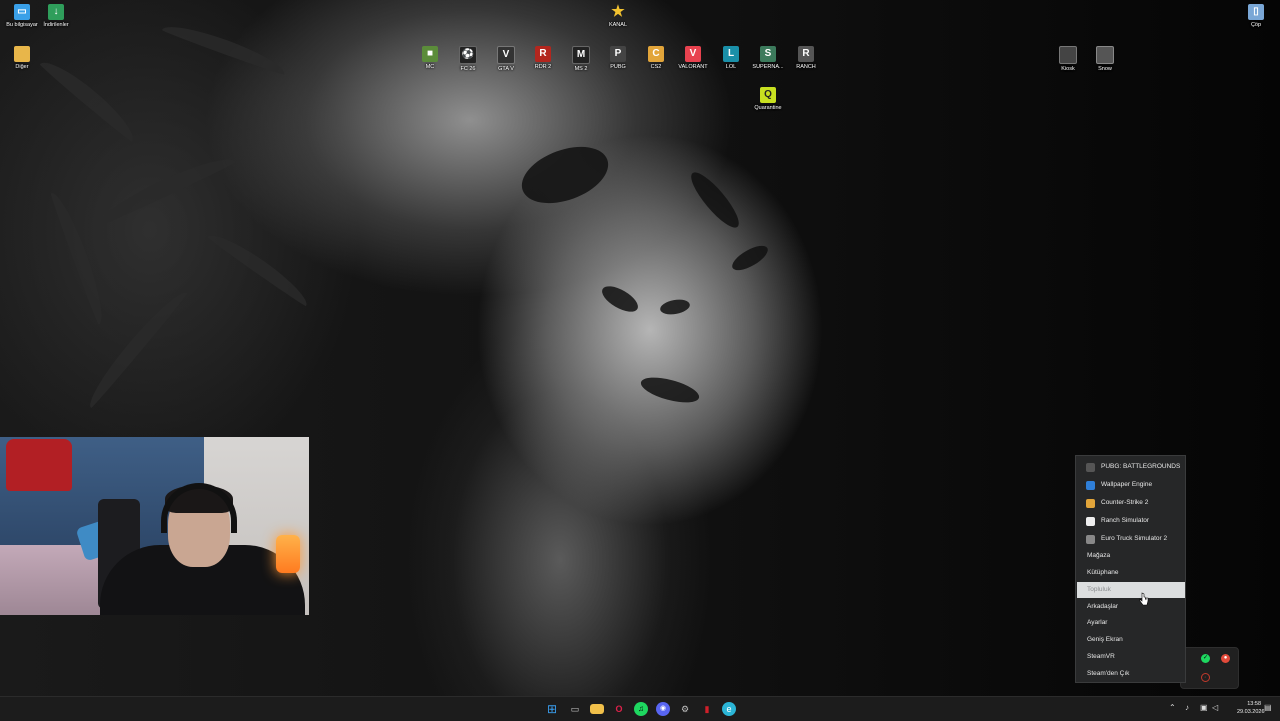  What do you see at coordinates (693, 54) in the screenshot?
I see `valorant-icon: V` at bounding box center [693, 54].